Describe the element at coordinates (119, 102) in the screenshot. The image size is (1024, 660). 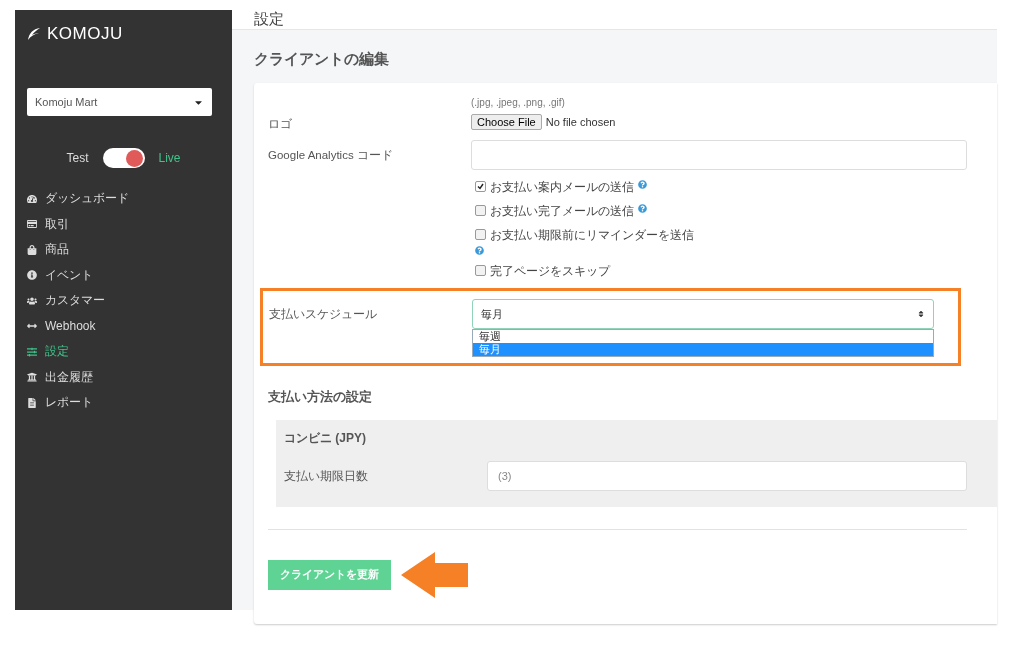
I see `store-select: Komoju Mart` at that location.